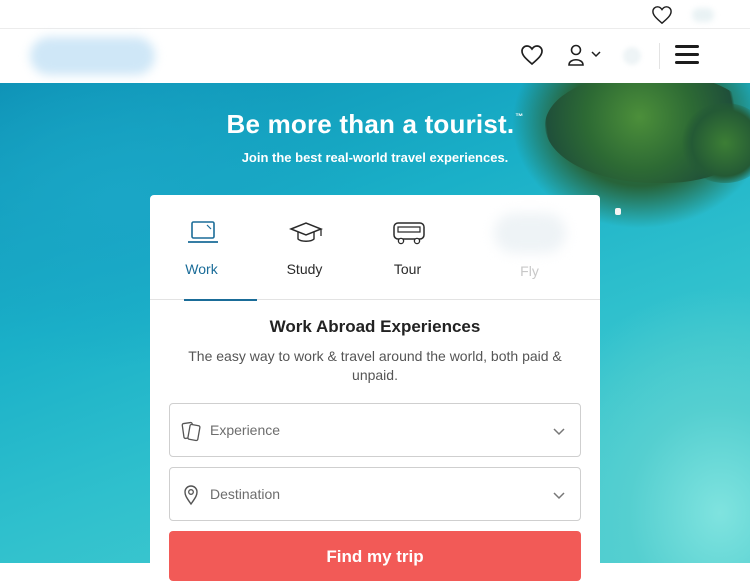 This screenshot has height=583, width=750. I want to click on form-title: Work Abroad Experiences, so click(375, 326).